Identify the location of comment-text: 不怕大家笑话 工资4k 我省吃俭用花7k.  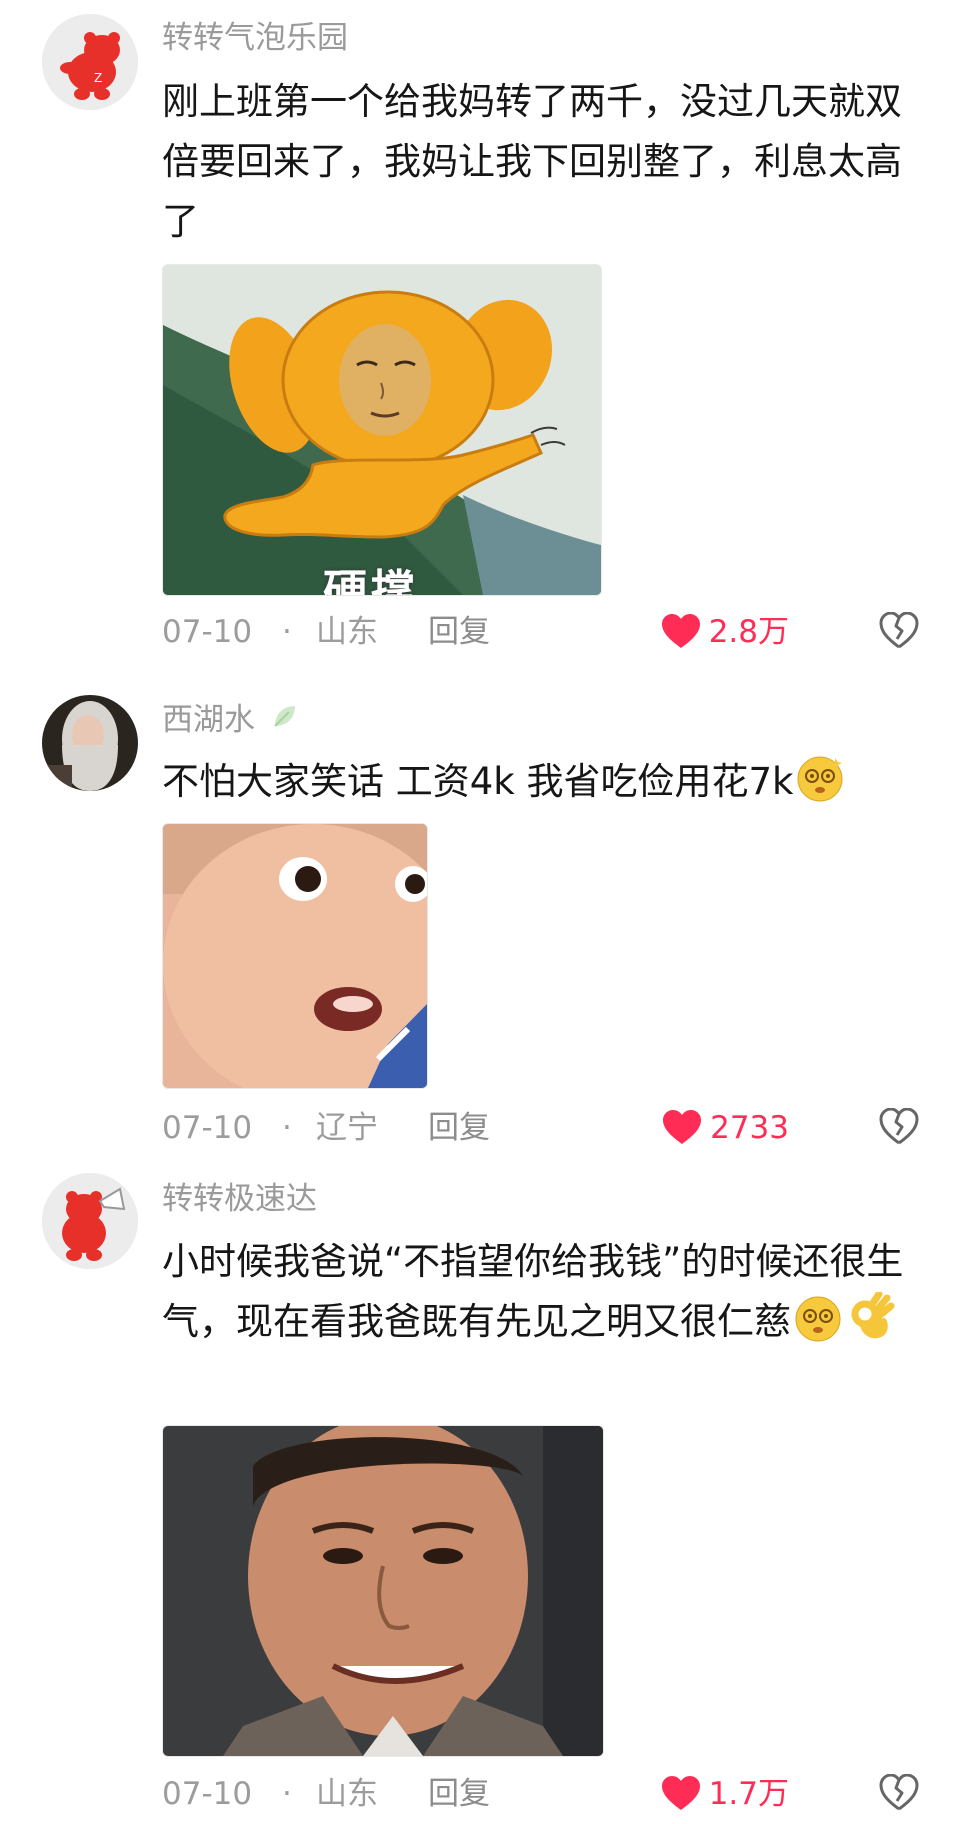
(542, 786).